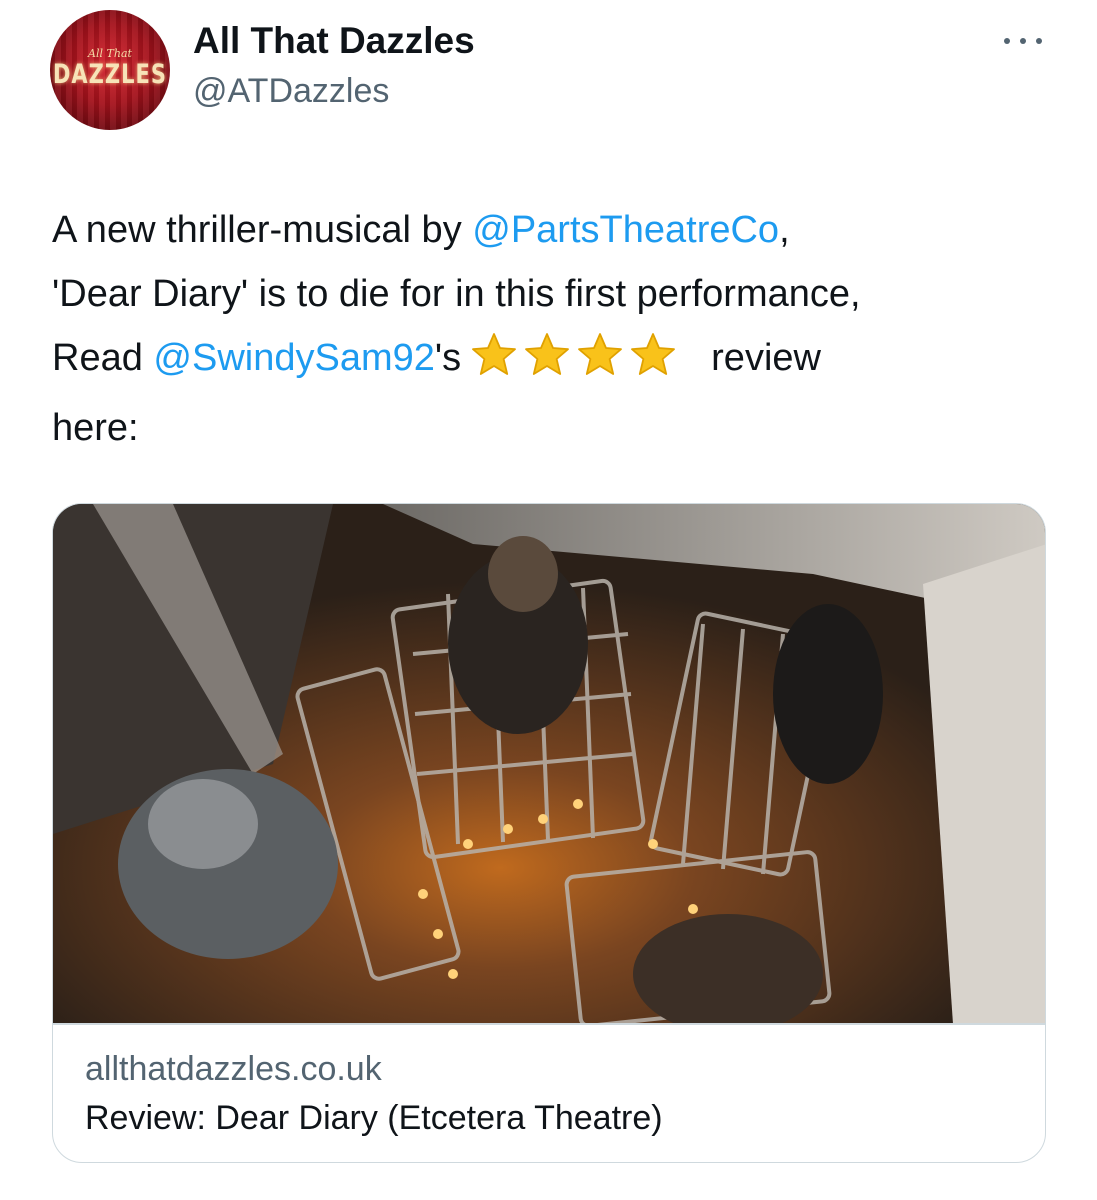 This screenshot has height=1200, width=1097. I want to click on tweet-text-segment: ,, so click(784, 230).